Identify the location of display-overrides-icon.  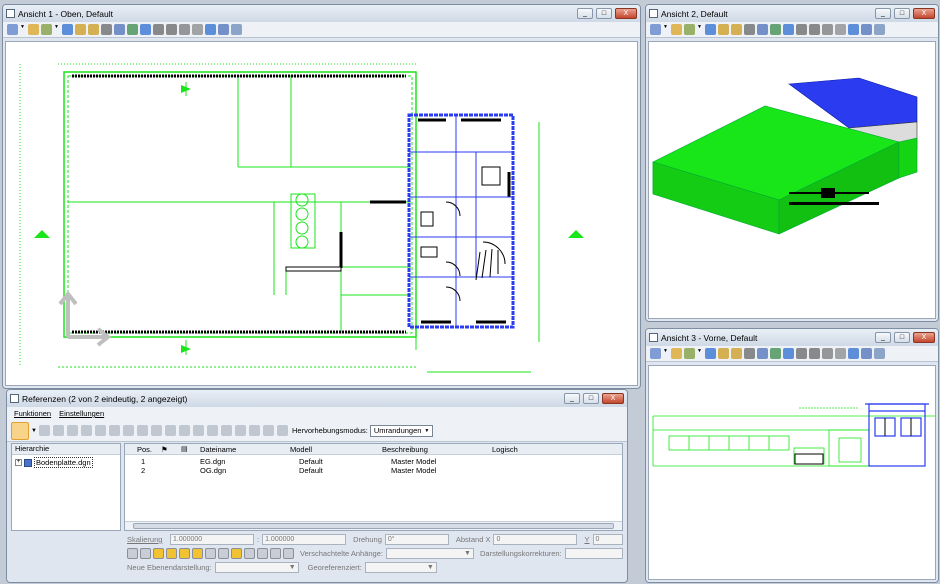
(249, 553).